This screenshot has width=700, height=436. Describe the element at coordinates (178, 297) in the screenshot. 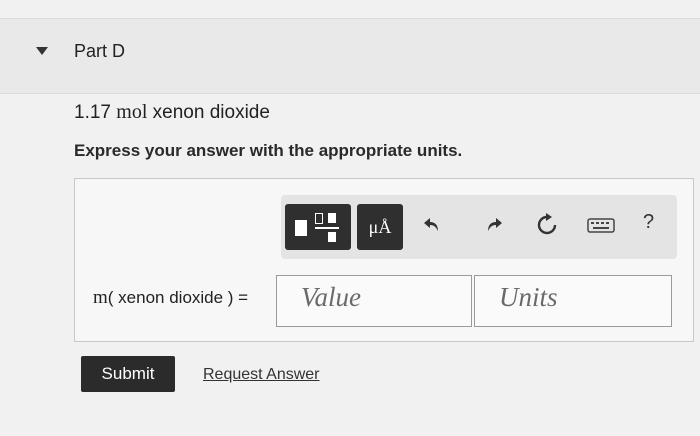

I see `answer-lhs-text: ( xenon dioxide ) =` at that location.